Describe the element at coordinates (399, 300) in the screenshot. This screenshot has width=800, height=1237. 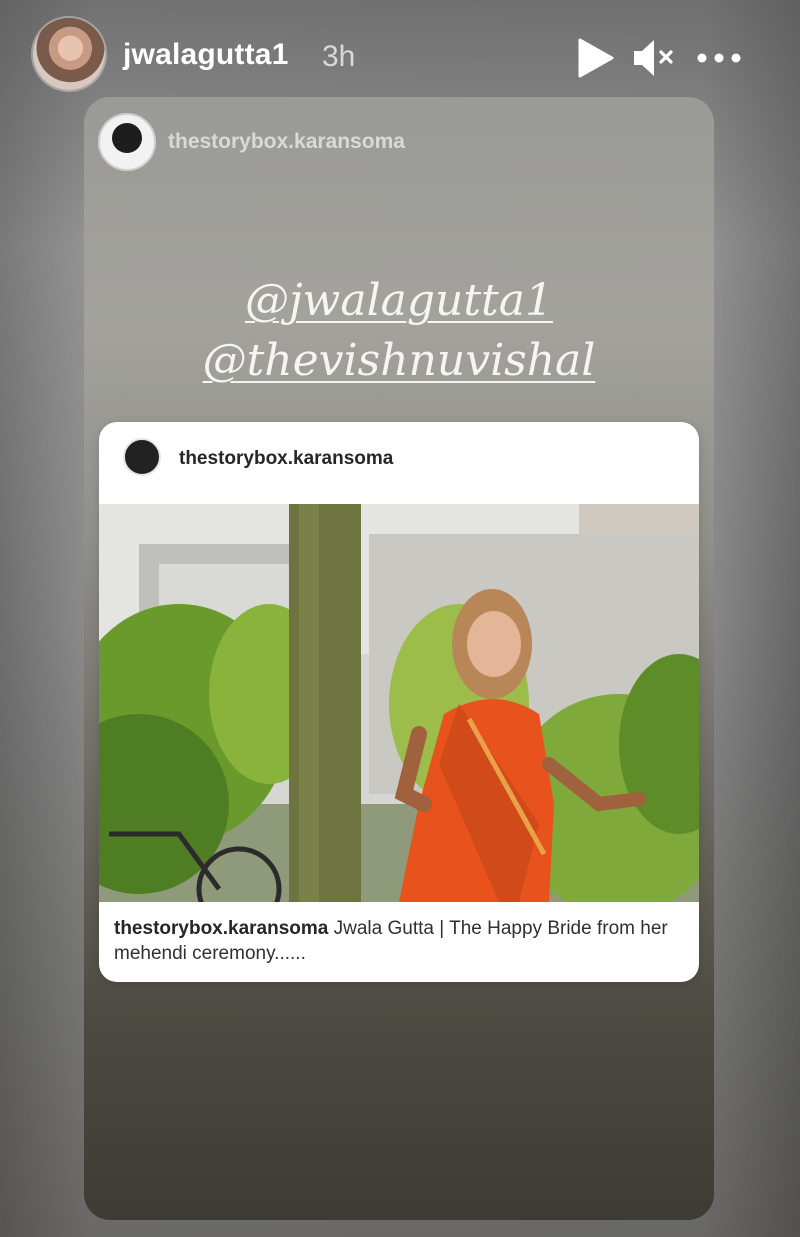
I see `mention-jwalagutta1: @jwalagutta1` at that location.